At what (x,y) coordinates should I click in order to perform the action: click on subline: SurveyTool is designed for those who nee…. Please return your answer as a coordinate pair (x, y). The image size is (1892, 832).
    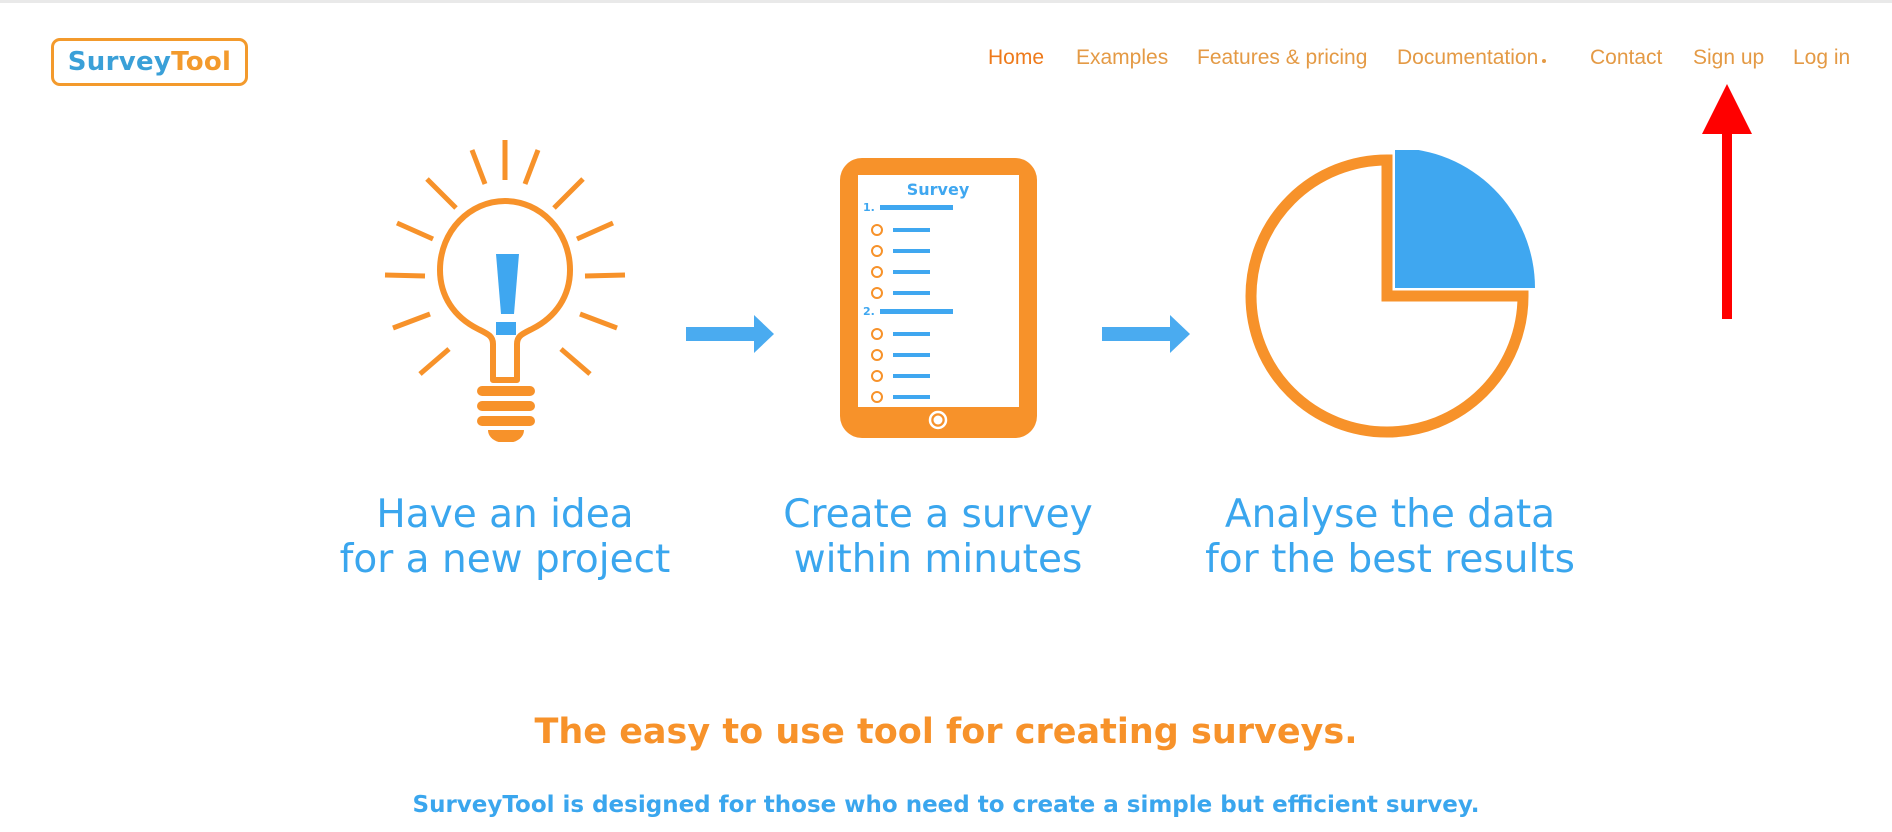
    Looking at the image, I should click on (946, 805).